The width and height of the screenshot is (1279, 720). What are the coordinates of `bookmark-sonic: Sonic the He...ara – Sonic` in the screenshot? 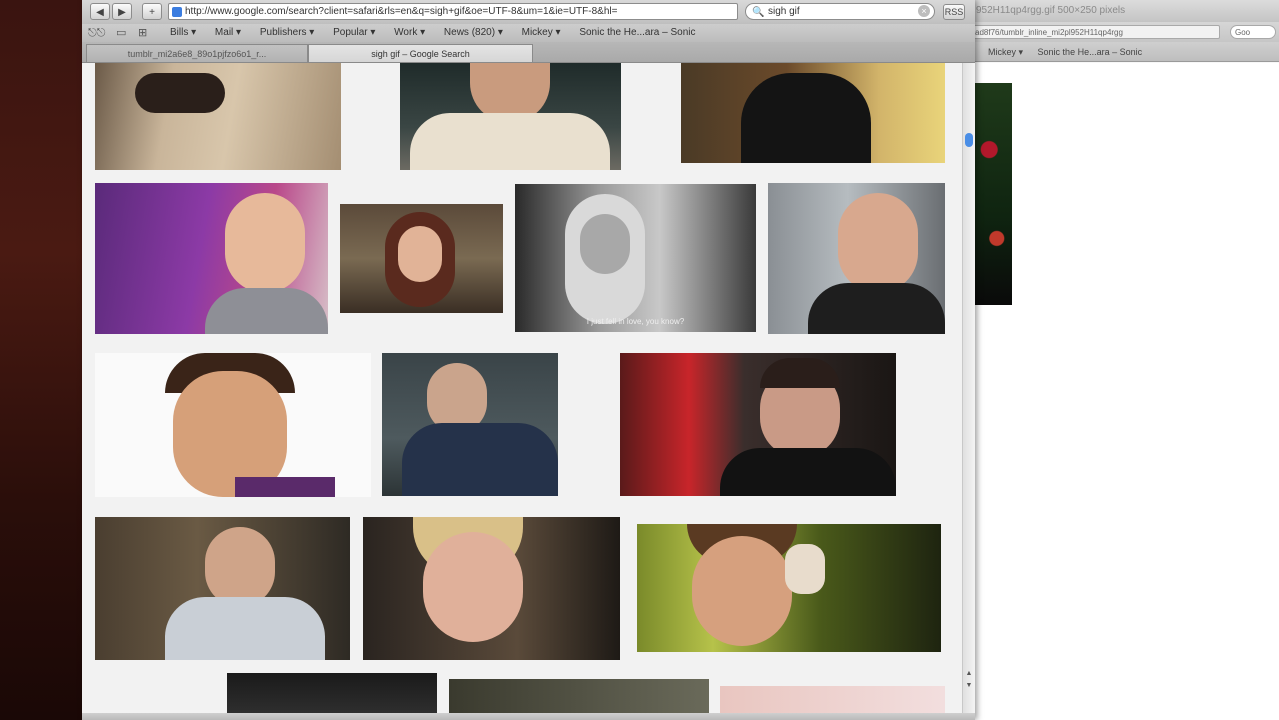 It's located at (637, 33).